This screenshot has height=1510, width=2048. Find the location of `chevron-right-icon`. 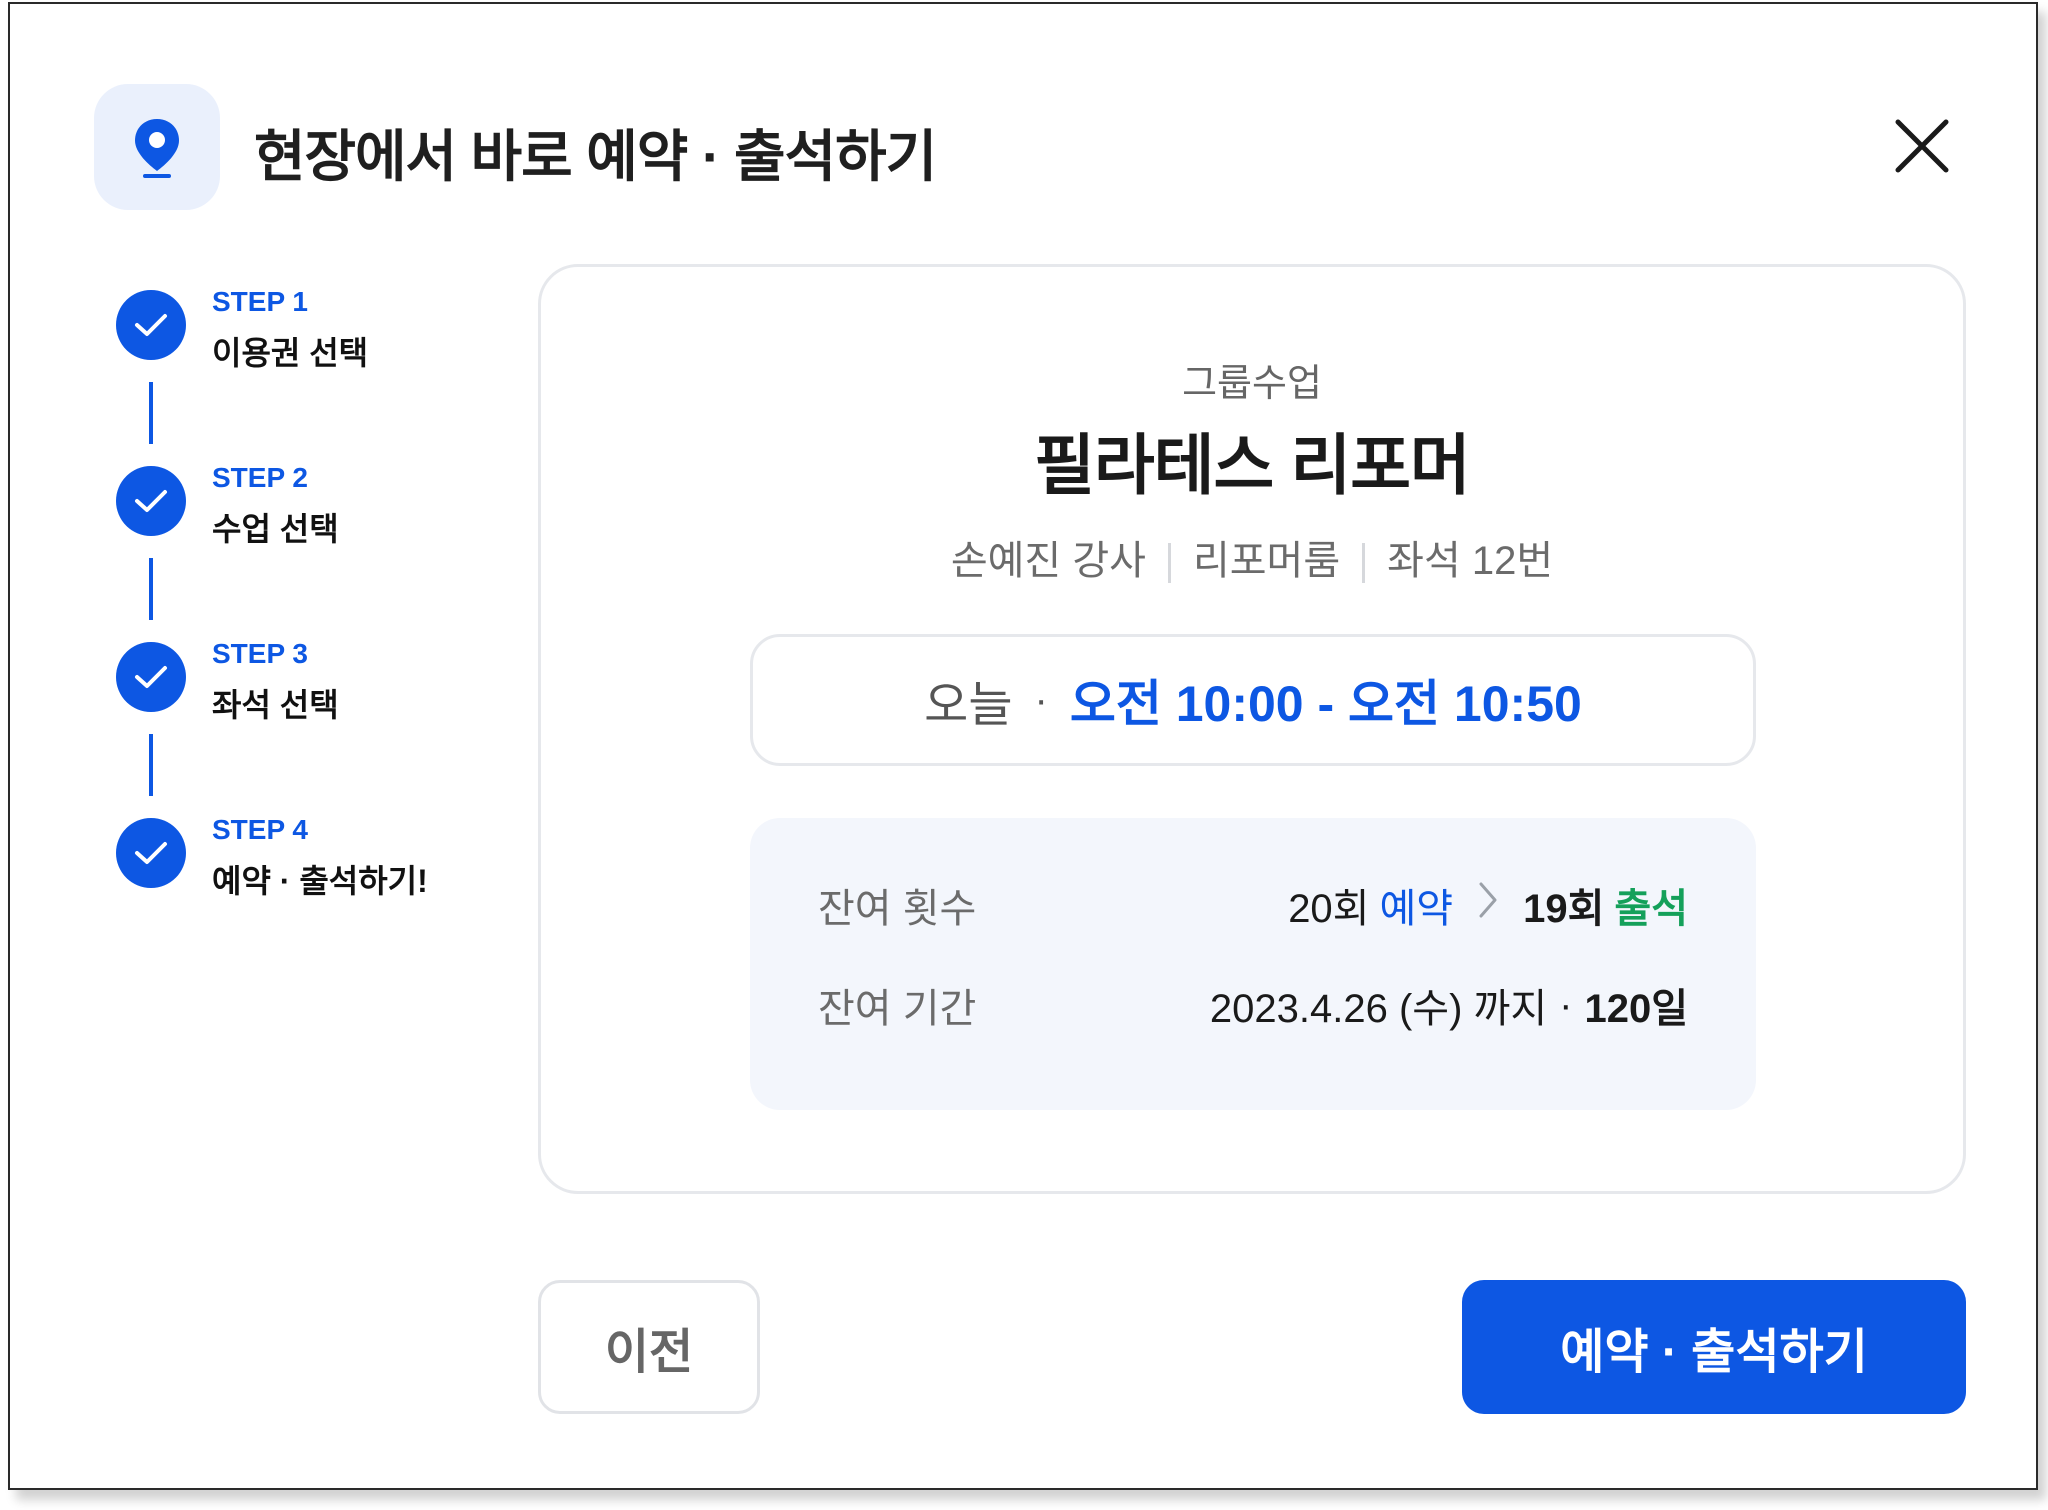

chevron-right-icon is located at coordinates (1488, 905).